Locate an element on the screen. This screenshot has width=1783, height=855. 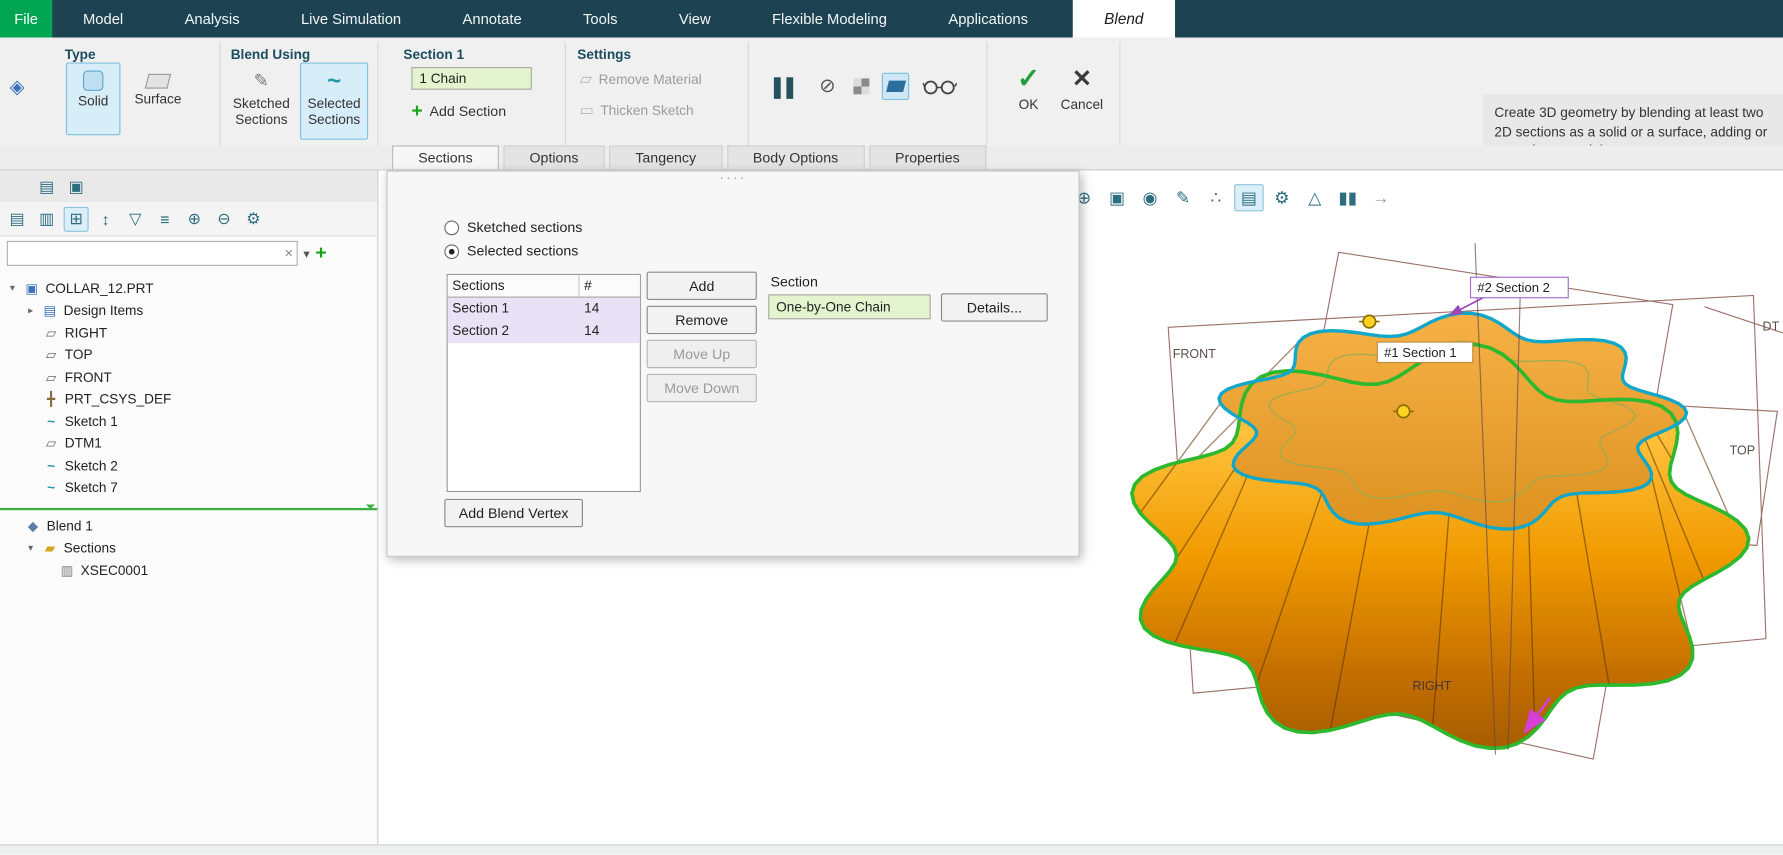
add-section-button: + Add Section is located at coordinates (458, 111).